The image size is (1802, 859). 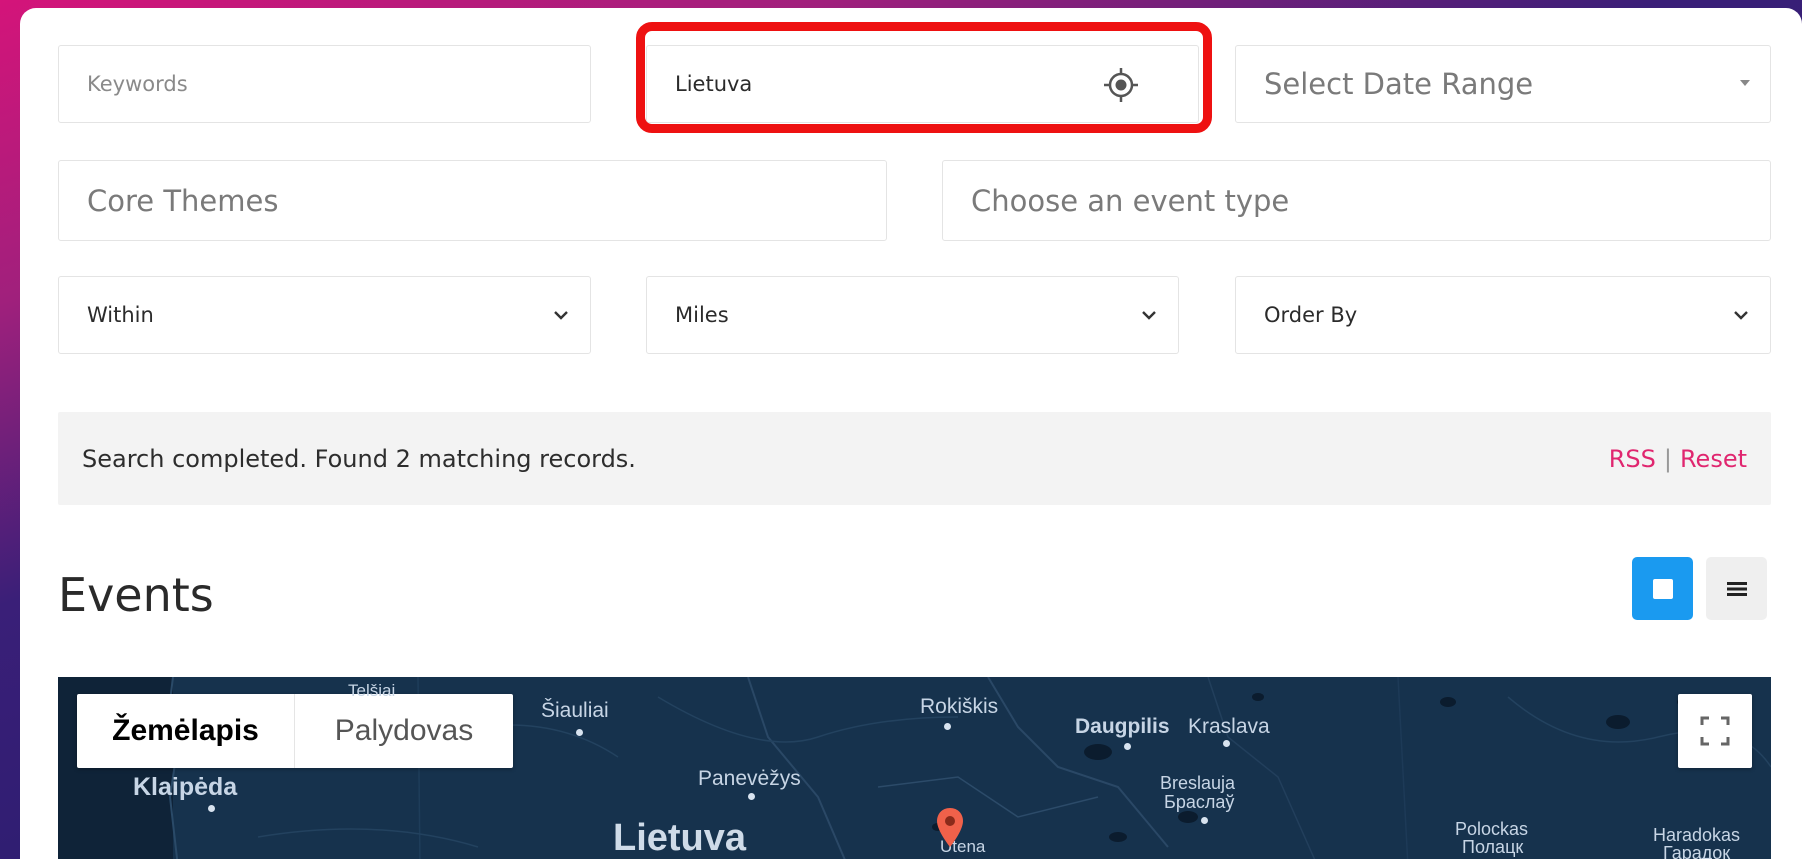 I want to click on within-label: Within, so click(x=120, y=315).